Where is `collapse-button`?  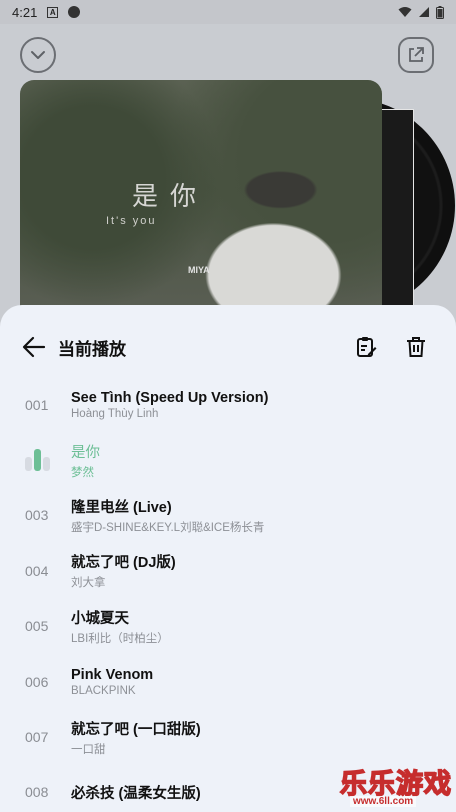 collapse-button is located at coordinates (38, 55).